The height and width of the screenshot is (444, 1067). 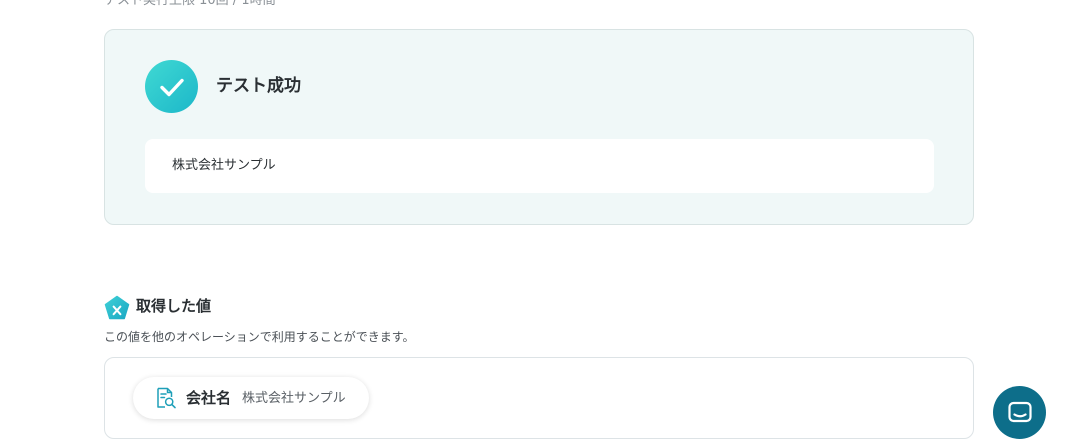 What do you see at coordinates (117, 307) in the screenshot?
I see `pentagon-x-icon` at bounding box center [117, 307].